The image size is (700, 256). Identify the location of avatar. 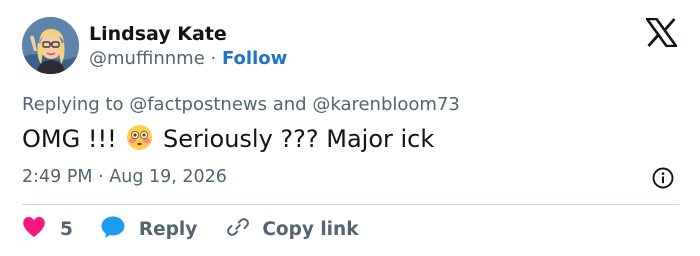
(50, 45).